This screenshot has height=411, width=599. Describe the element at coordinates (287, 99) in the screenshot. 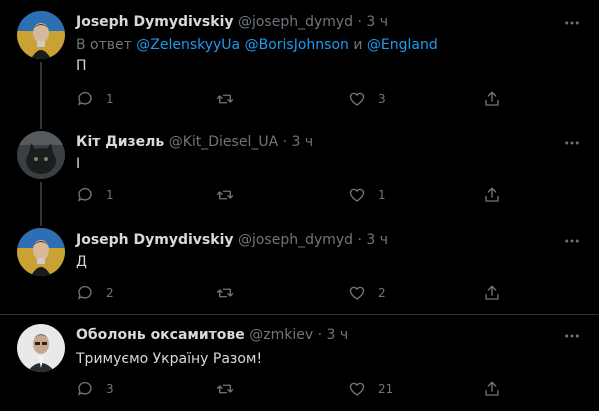

I see `action-bar: 1 3` at that location.